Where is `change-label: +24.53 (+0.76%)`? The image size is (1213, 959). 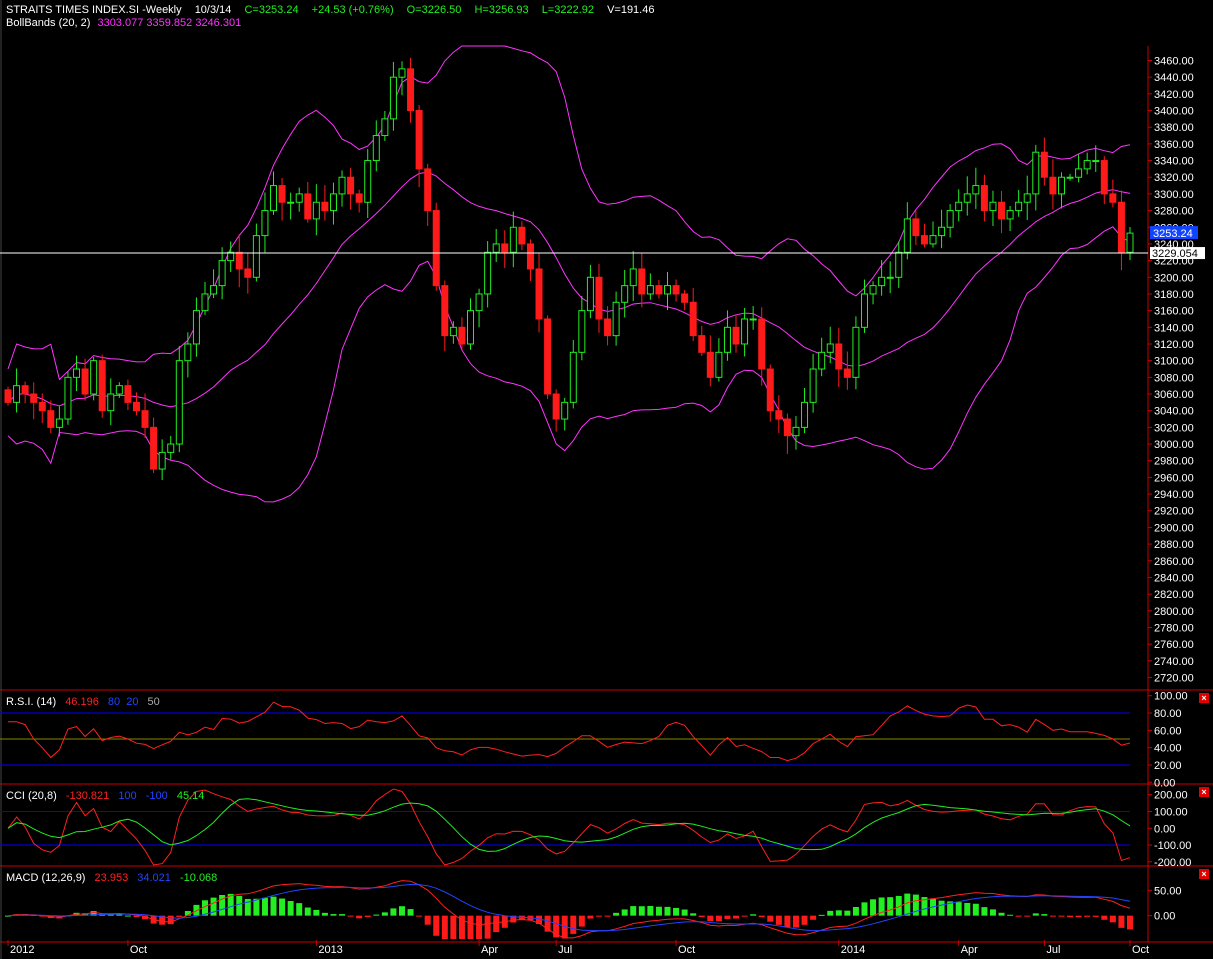
change-label: +24.53 (+0.76%) is located at coordinates (352, 10).